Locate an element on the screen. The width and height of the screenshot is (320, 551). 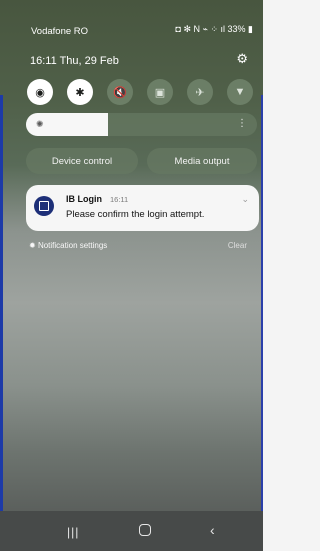
rotation-lock-toggle: ▣ is located at coordinates (160, 92).